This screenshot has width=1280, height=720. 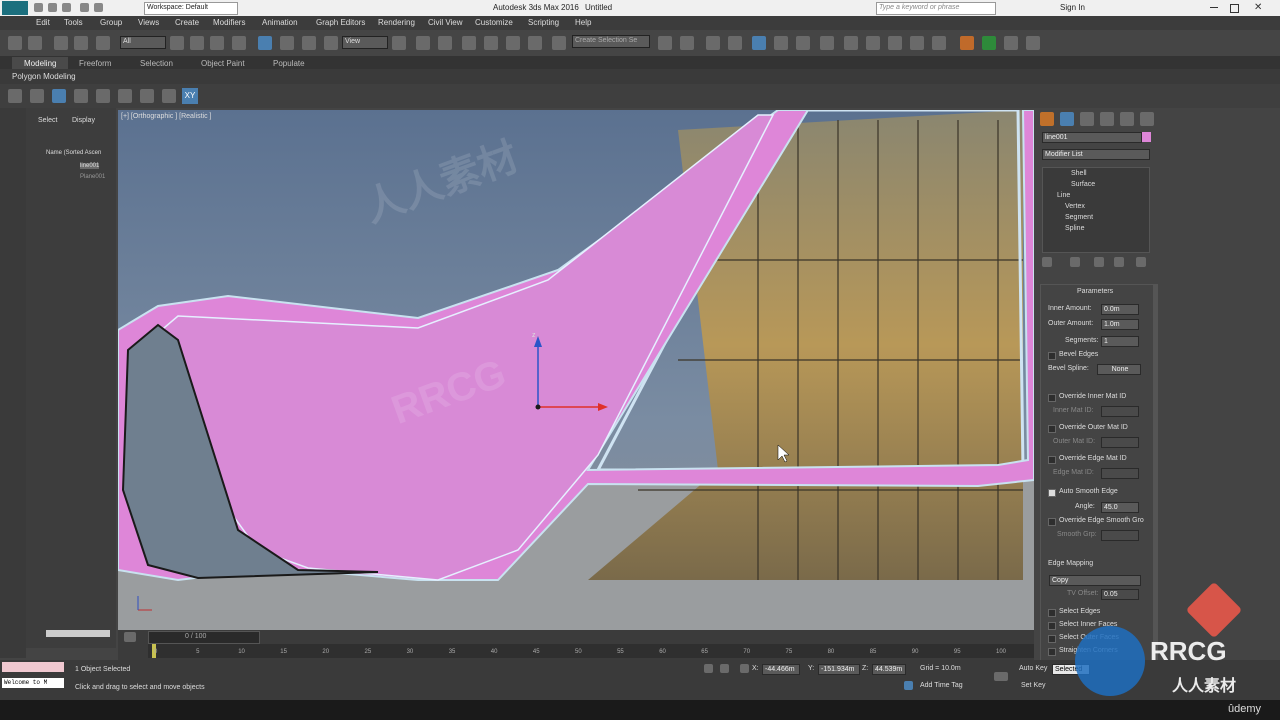 What do you see at coordinates (43, 22) in the screenshot?
I see `menu-edit: Edit` at bounding box center [43, 22].